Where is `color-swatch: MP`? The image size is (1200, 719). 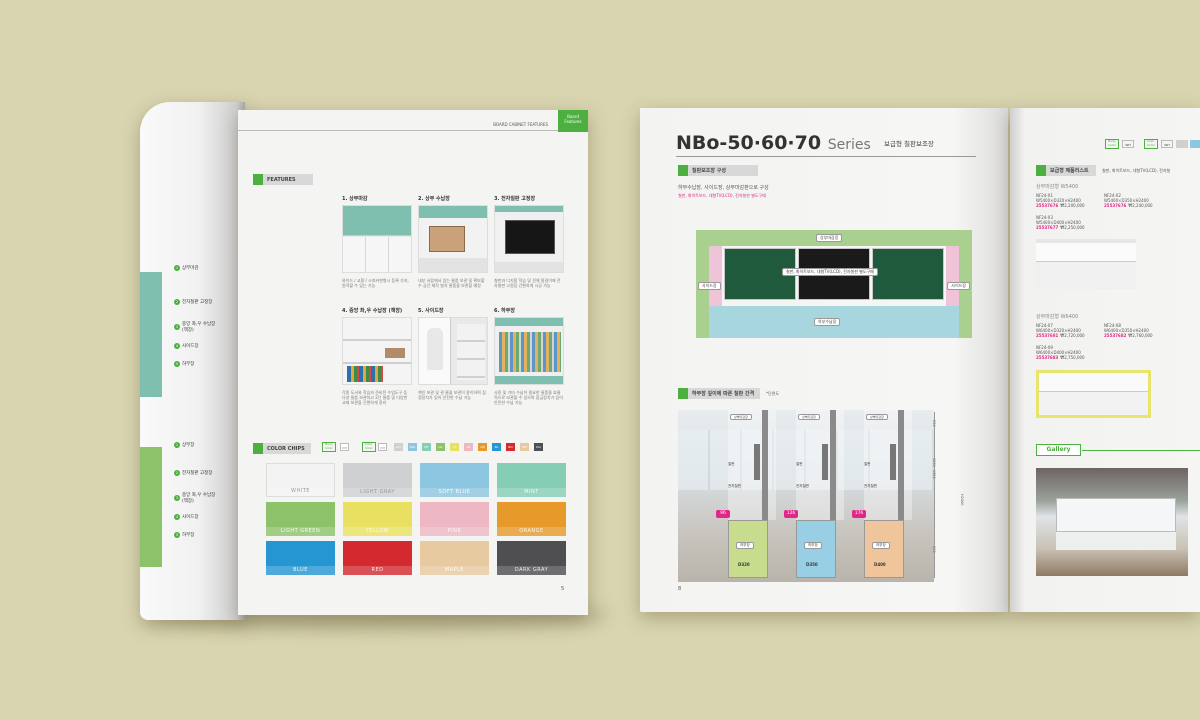 color-swatch: MP is located at coordinates (524, 447).